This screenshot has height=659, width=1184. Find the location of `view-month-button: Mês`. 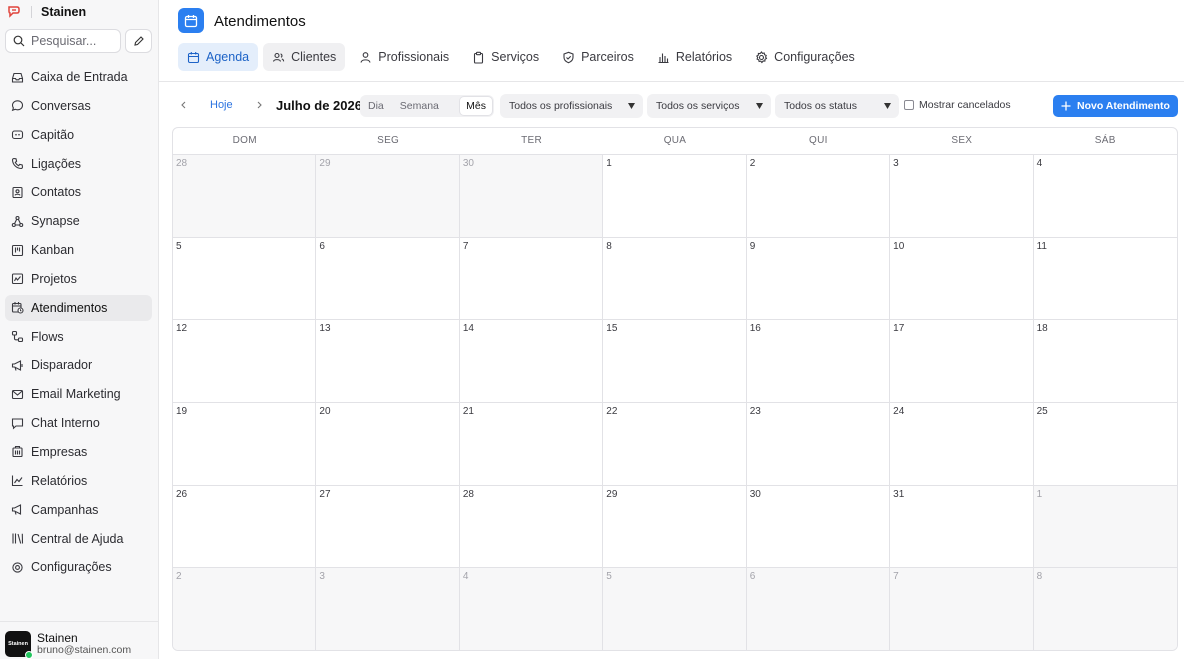

view-month-button: Mês is located at coordinates (476, 106).